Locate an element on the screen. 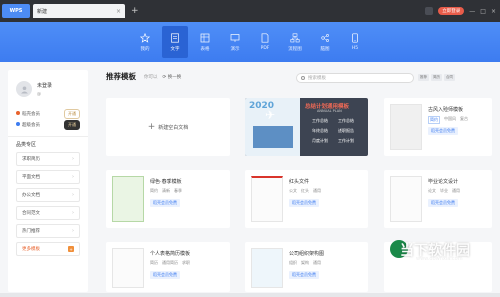  open-docer-button: 开通 is located at coordinates (72, 113).